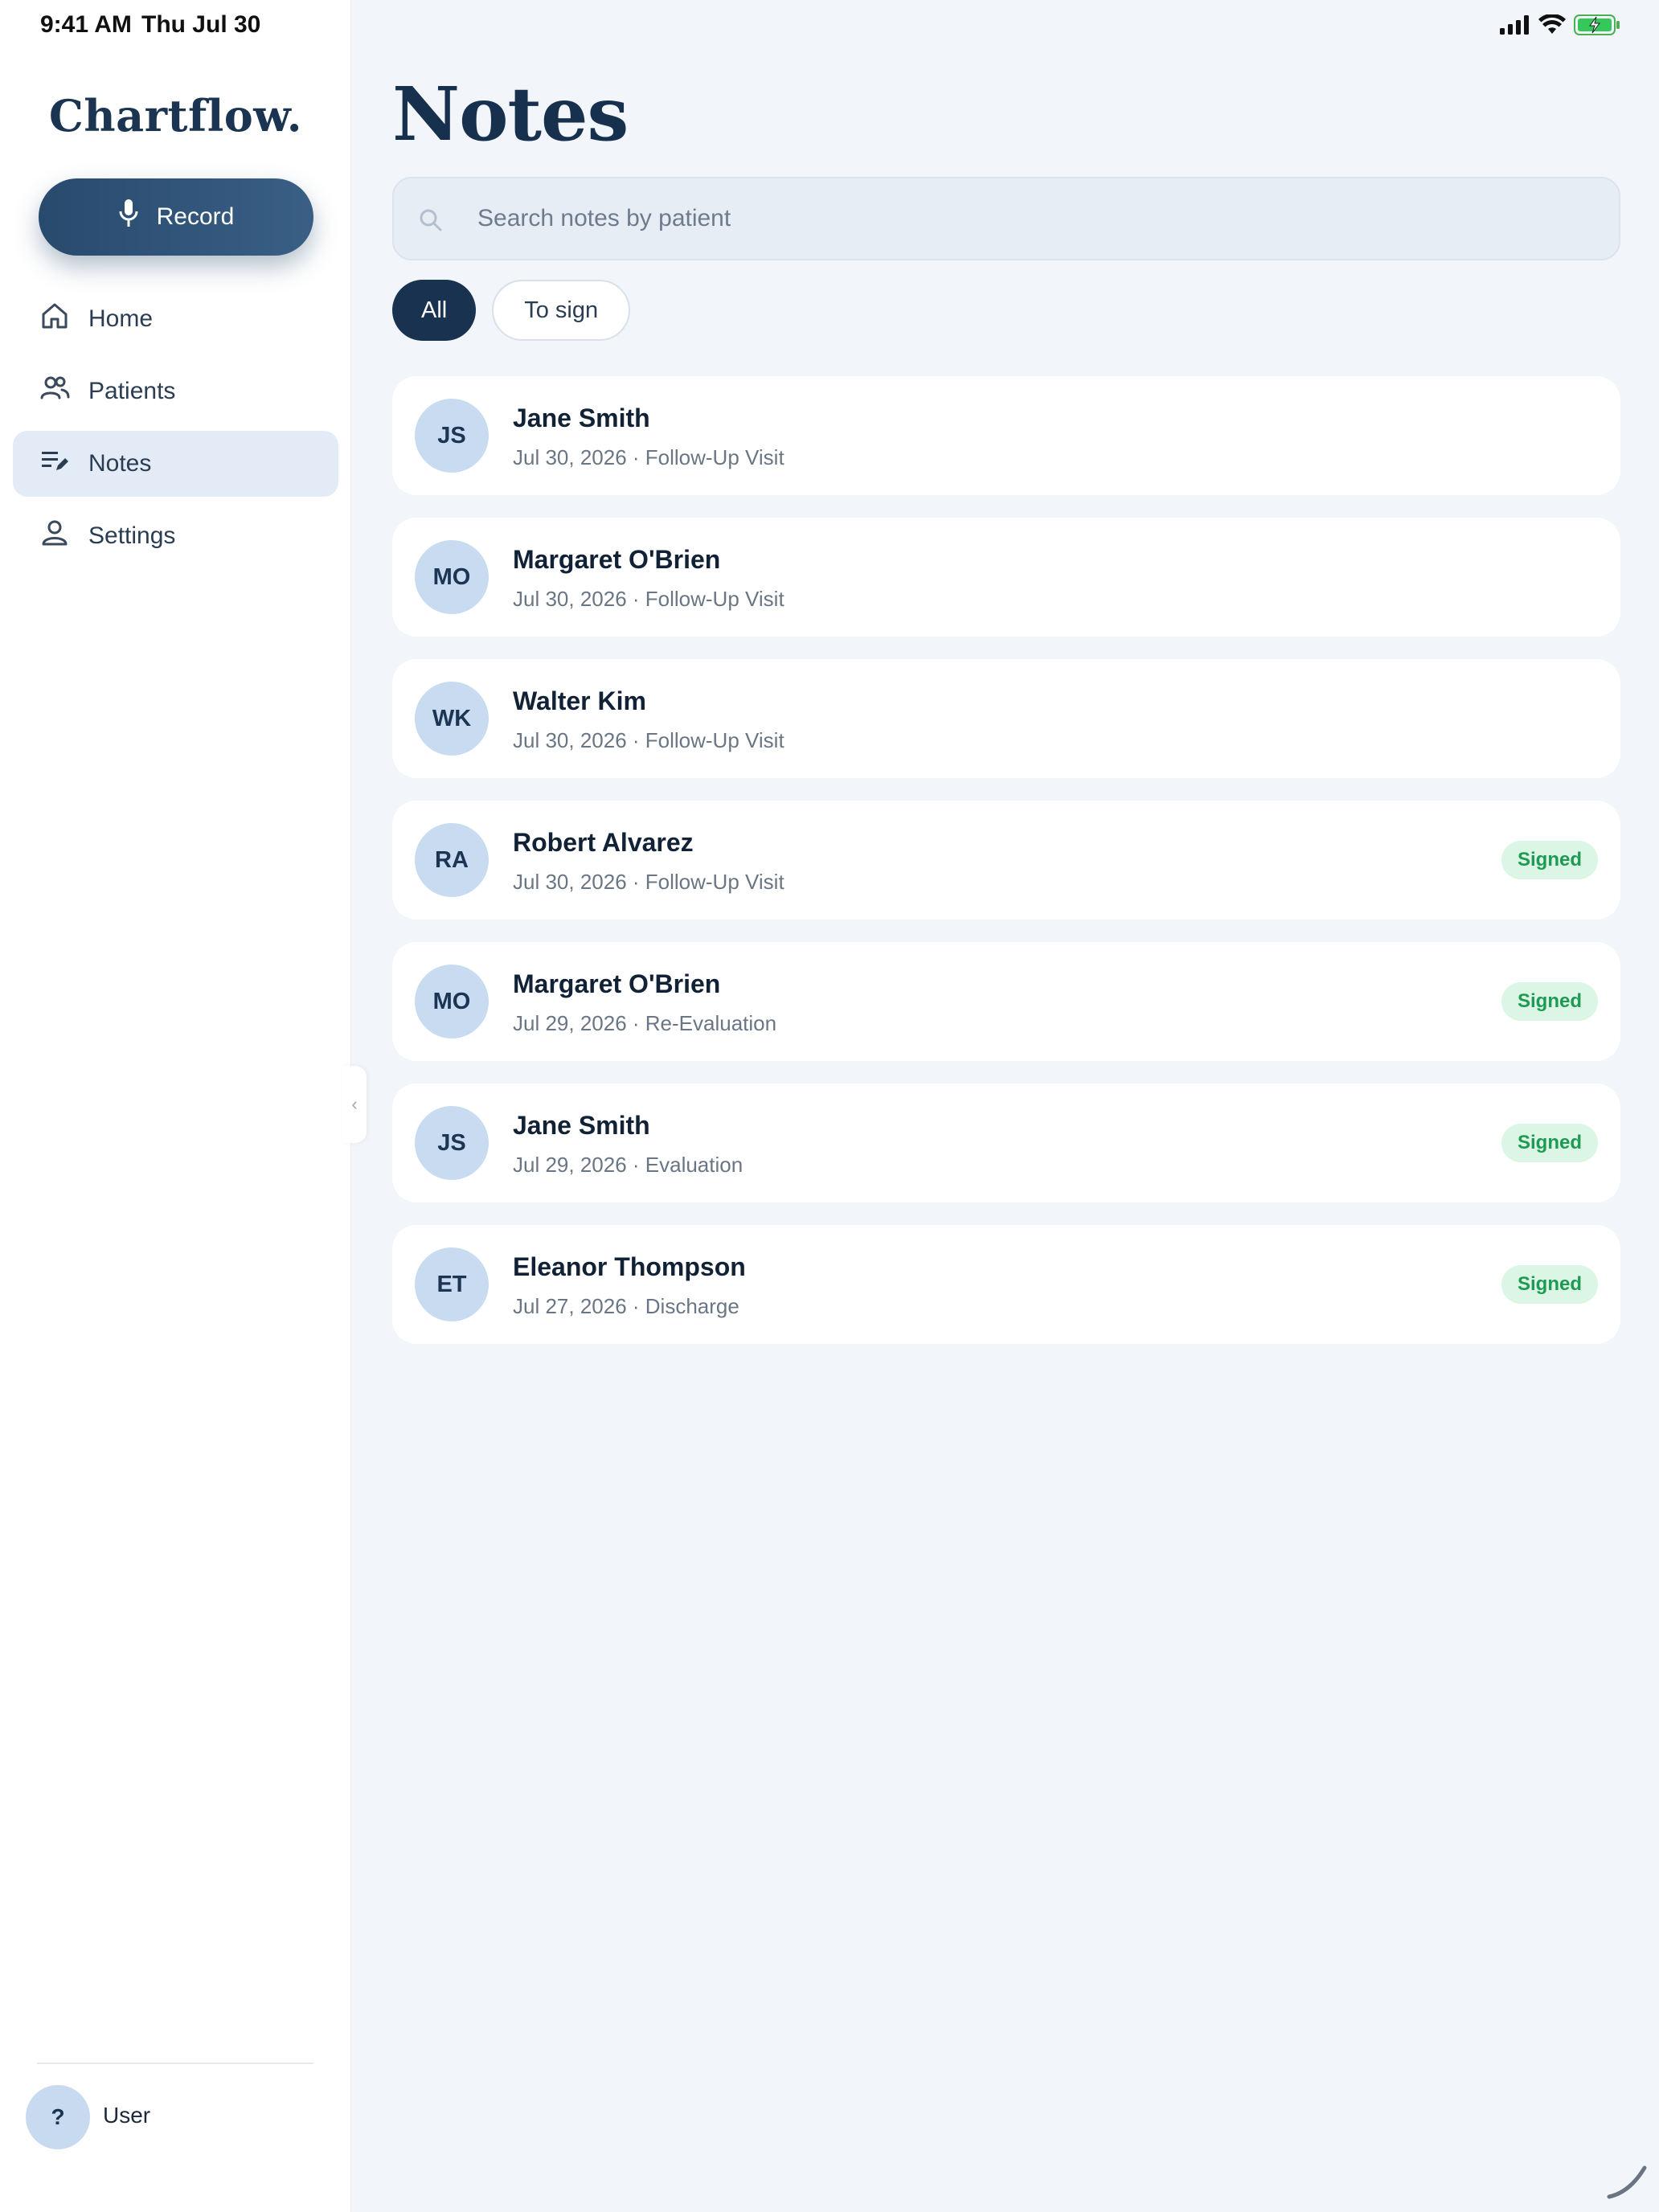  I want to click on filter-chips: All To sign, so click(511, 310).